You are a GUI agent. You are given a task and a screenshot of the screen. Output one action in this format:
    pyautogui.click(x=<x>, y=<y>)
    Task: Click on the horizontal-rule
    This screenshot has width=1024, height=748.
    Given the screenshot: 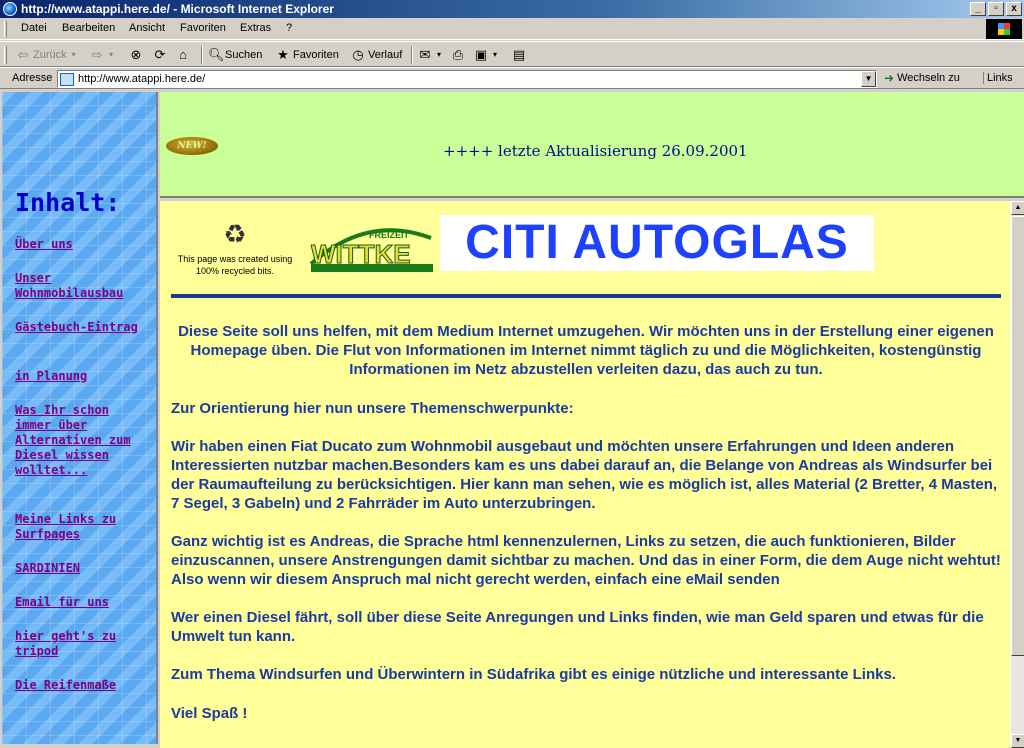 What is the action you would take?
    pyautogui.click(x=586, y=296)
    